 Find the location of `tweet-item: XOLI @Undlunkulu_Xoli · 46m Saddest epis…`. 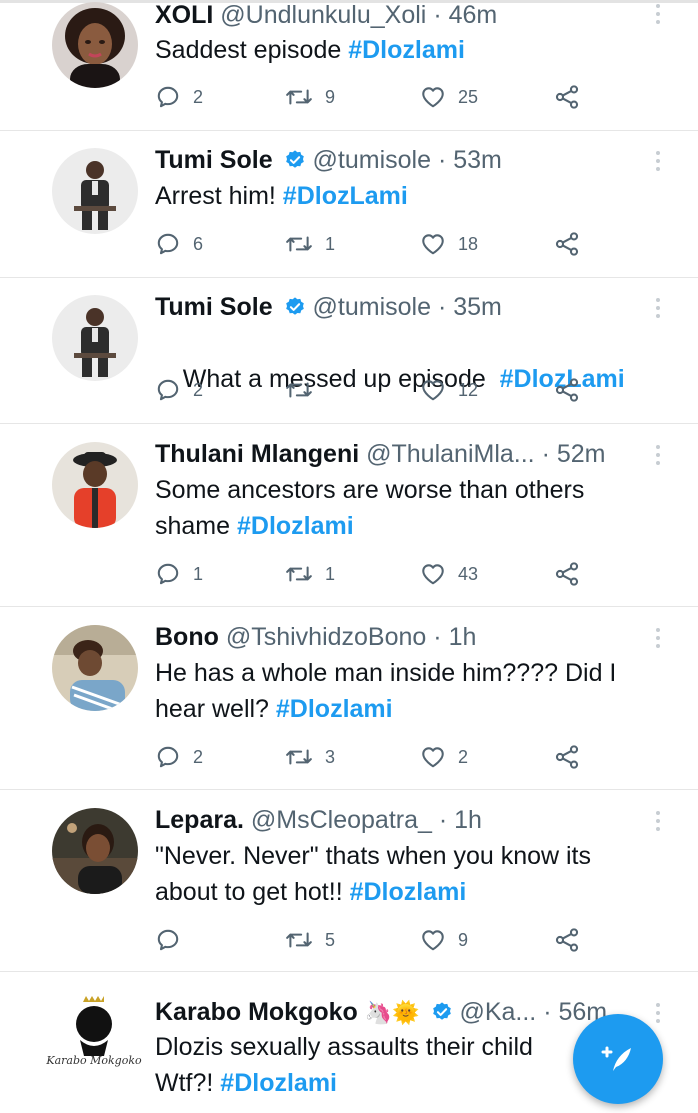

tweet-item: XOLI @Undlunkulu_Xoli · 46m Saddest epis… is located at coordinates (349, 65).